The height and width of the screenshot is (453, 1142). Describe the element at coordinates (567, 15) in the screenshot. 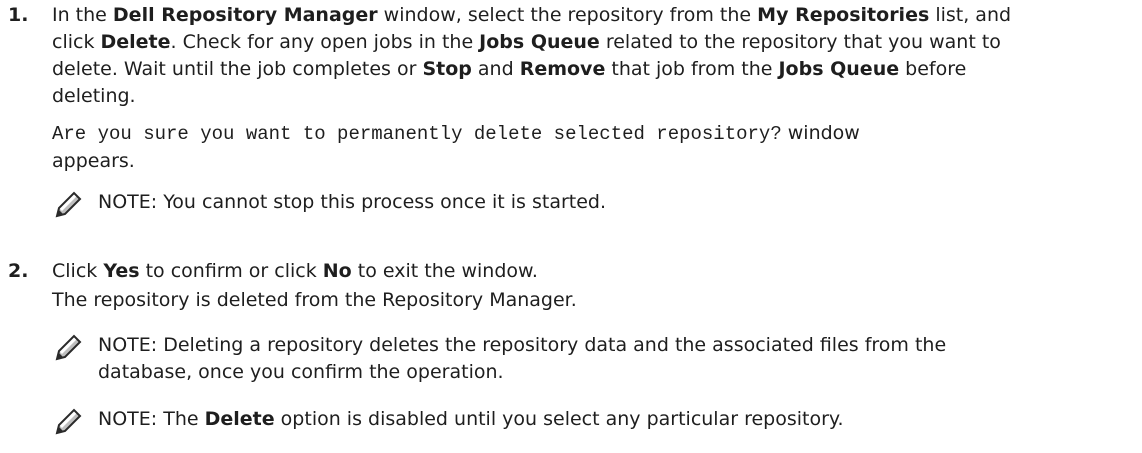

I see `text: window, select the repository from the` at that location.